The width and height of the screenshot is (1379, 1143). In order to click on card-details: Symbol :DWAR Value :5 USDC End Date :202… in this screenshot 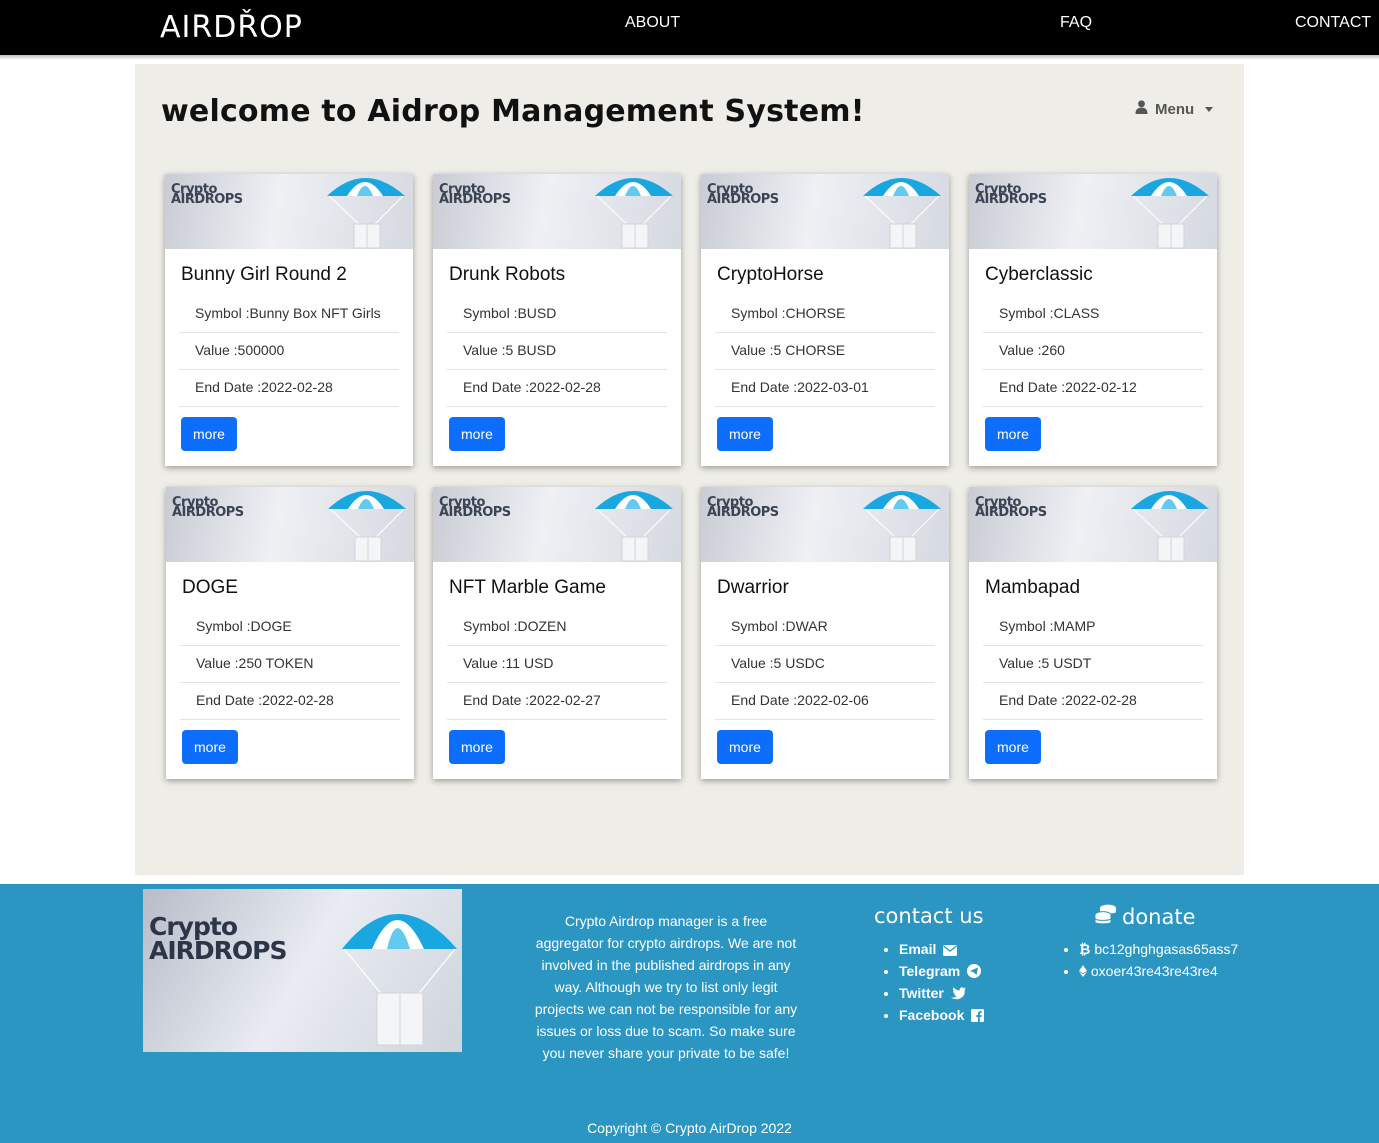, I will do `click(825, 664)`.